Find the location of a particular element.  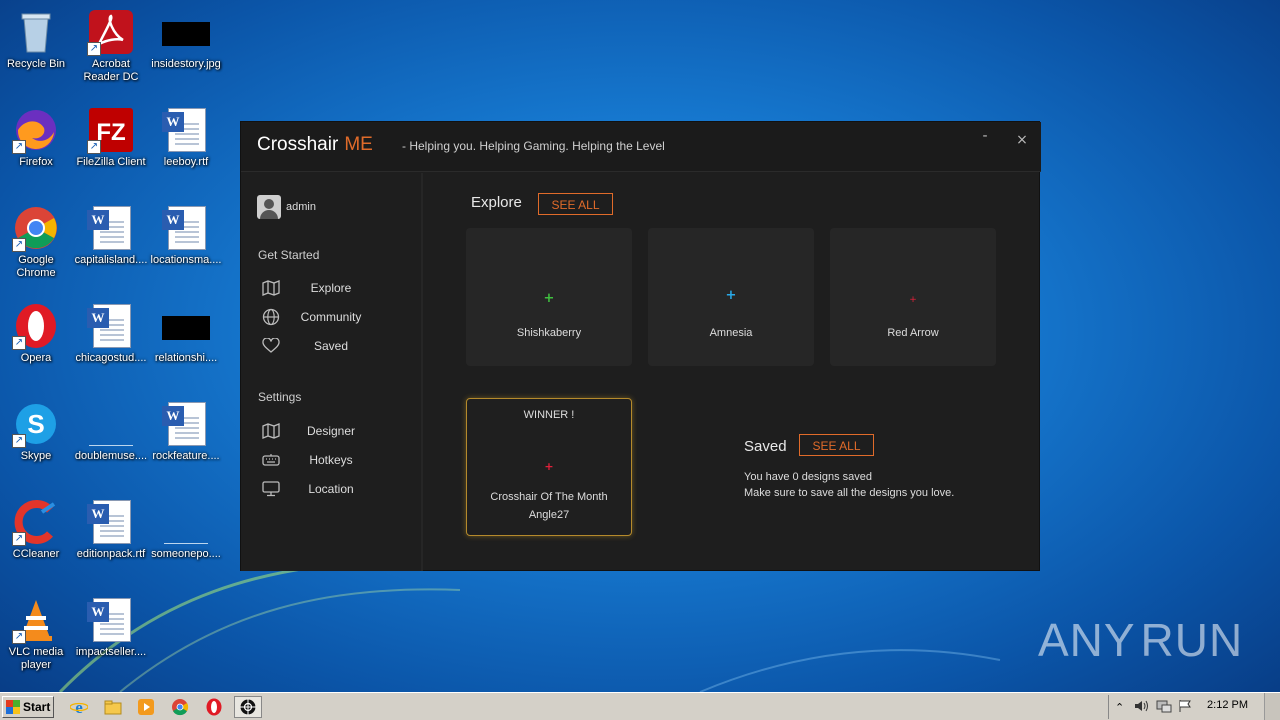

desktop-icon-doc-editionpack: W editionpack.rtf is located at coordinates (111, 538).